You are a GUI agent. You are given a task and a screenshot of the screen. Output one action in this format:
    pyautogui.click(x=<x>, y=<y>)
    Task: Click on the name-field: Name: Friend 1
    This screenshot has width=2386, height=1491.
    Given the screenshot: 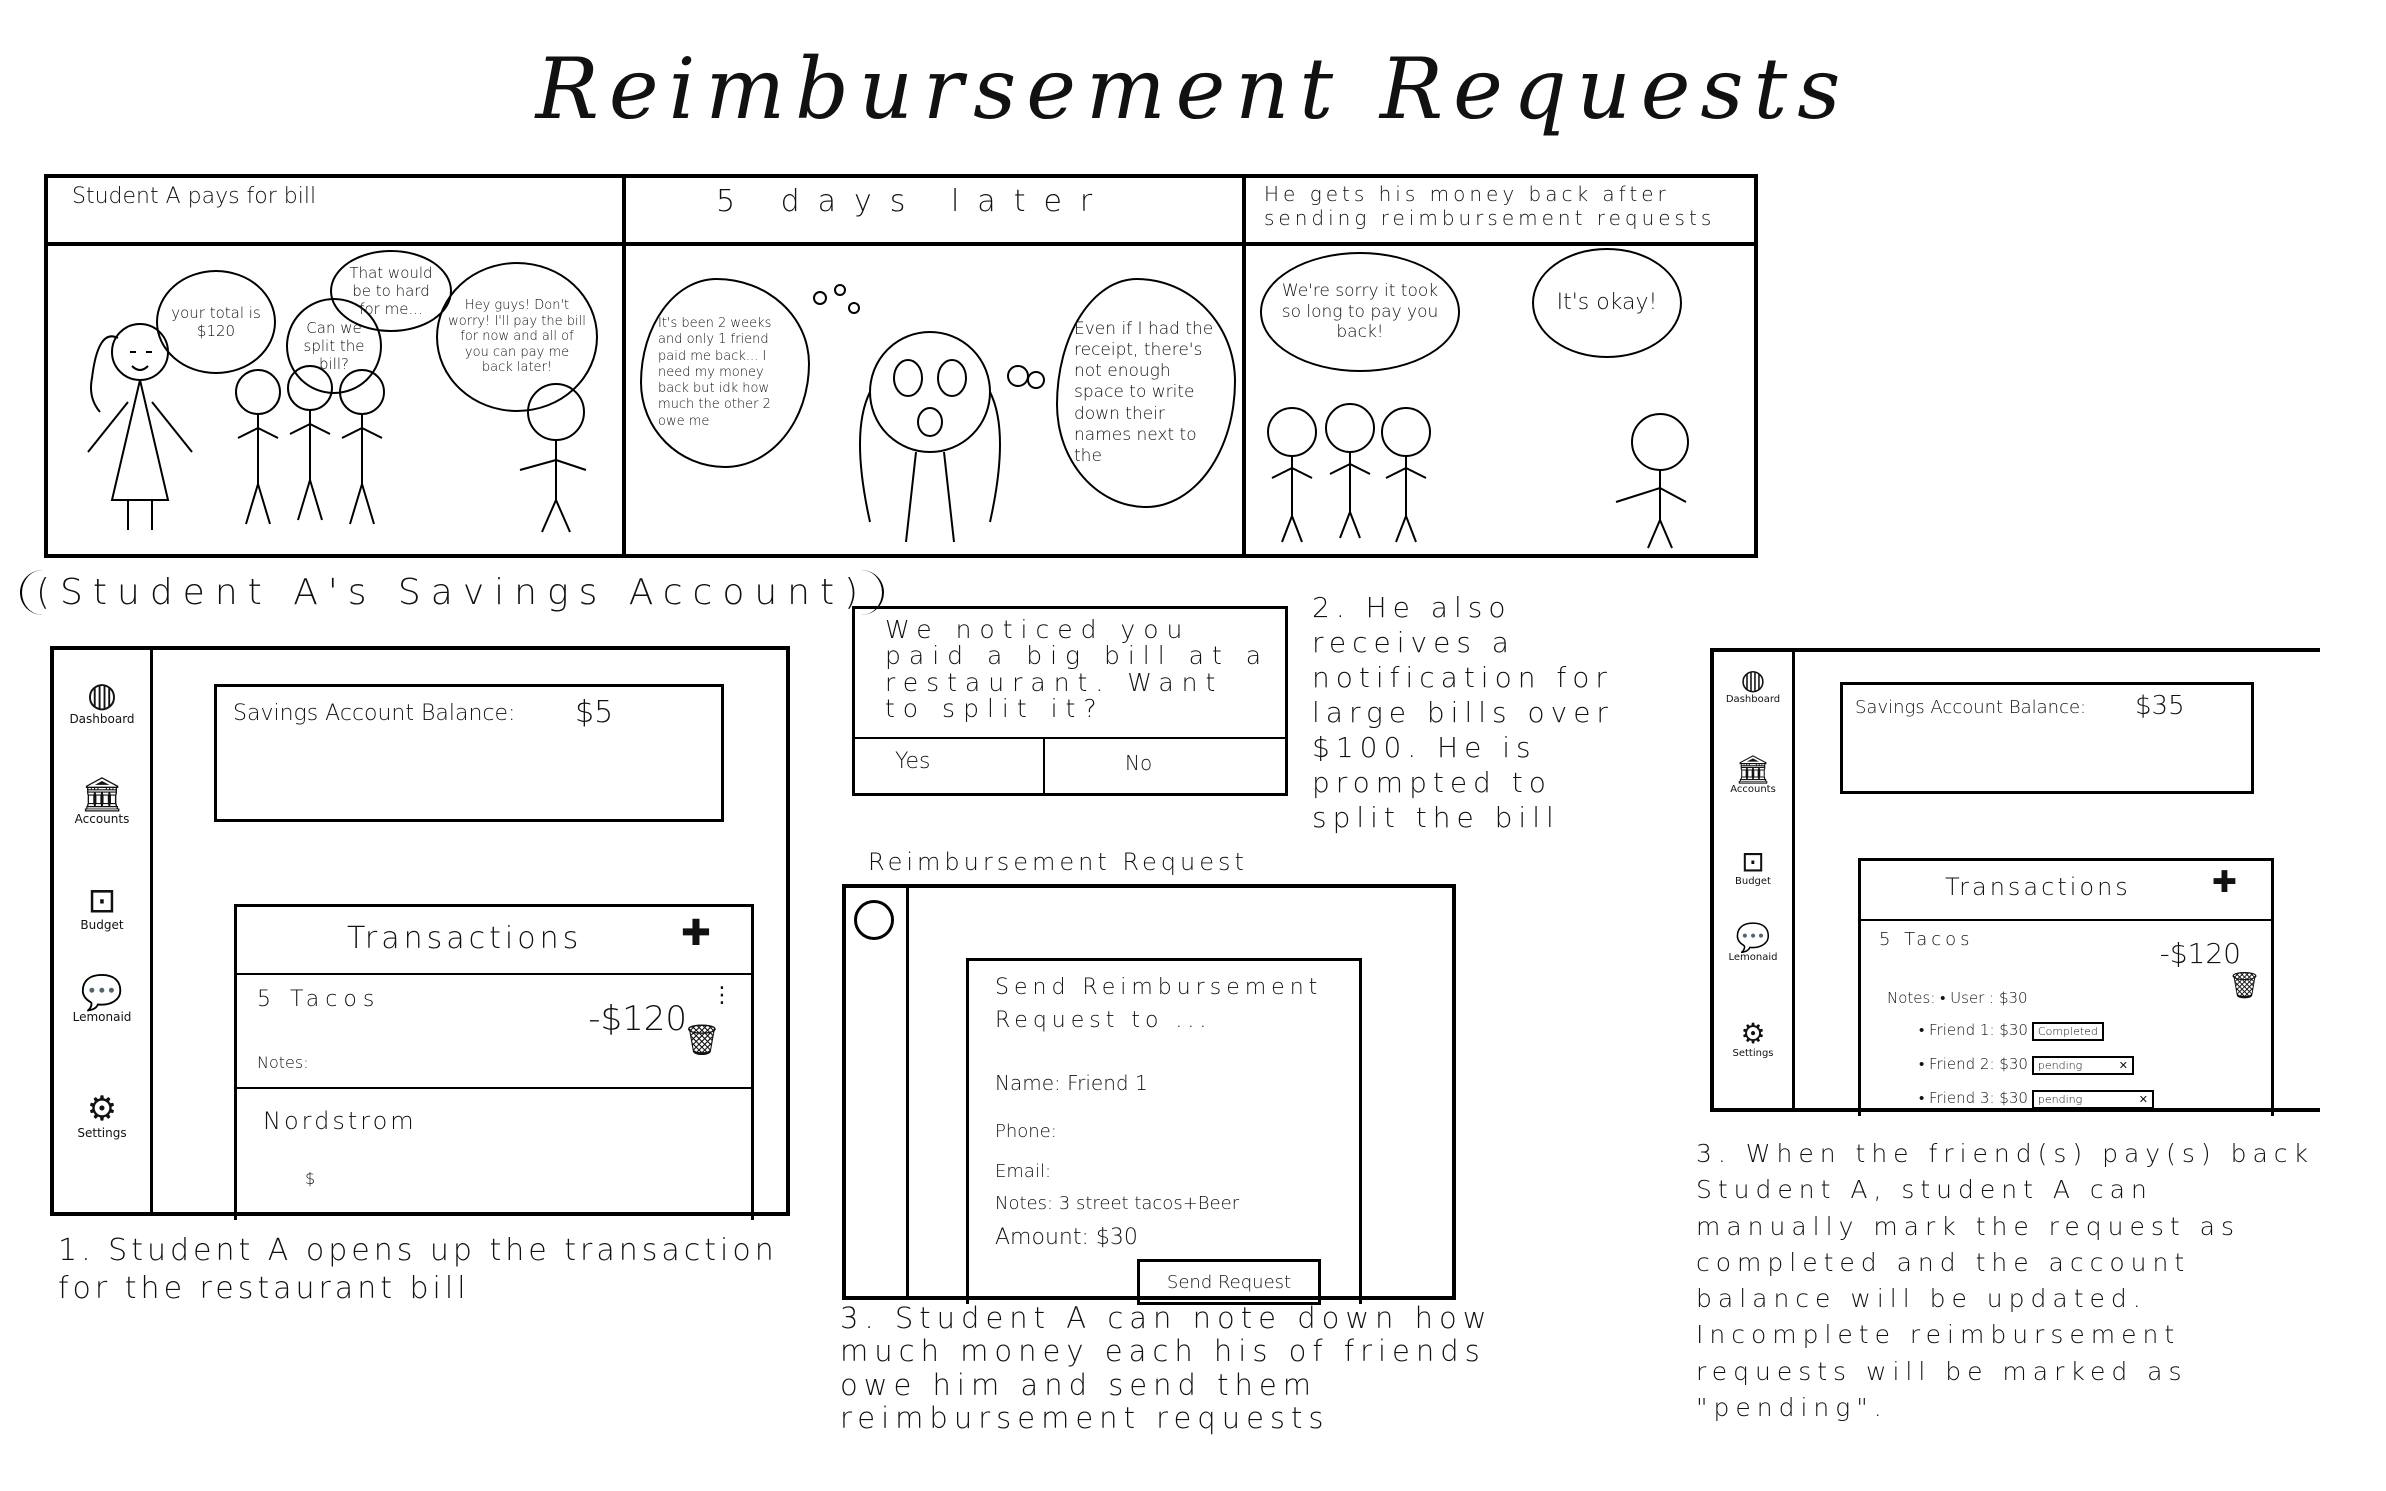 What is the action you would take?
    pyautogui.click(x=1071, y=1083)
    